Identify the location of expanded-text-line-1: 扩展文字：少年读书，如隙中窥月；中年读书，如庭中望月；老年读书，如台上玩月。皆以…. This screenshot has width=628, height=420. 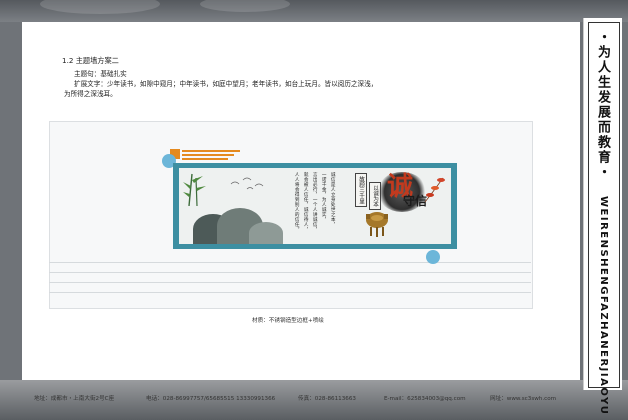
(226, 84).